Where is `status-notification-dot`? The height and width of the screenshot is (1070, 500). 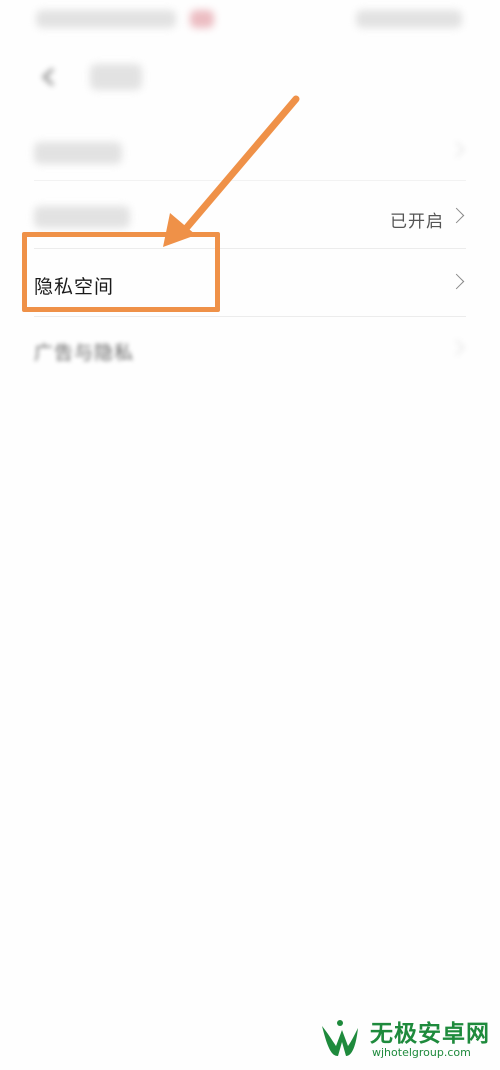
status-notification-dot is located at coordinates (202, 19).